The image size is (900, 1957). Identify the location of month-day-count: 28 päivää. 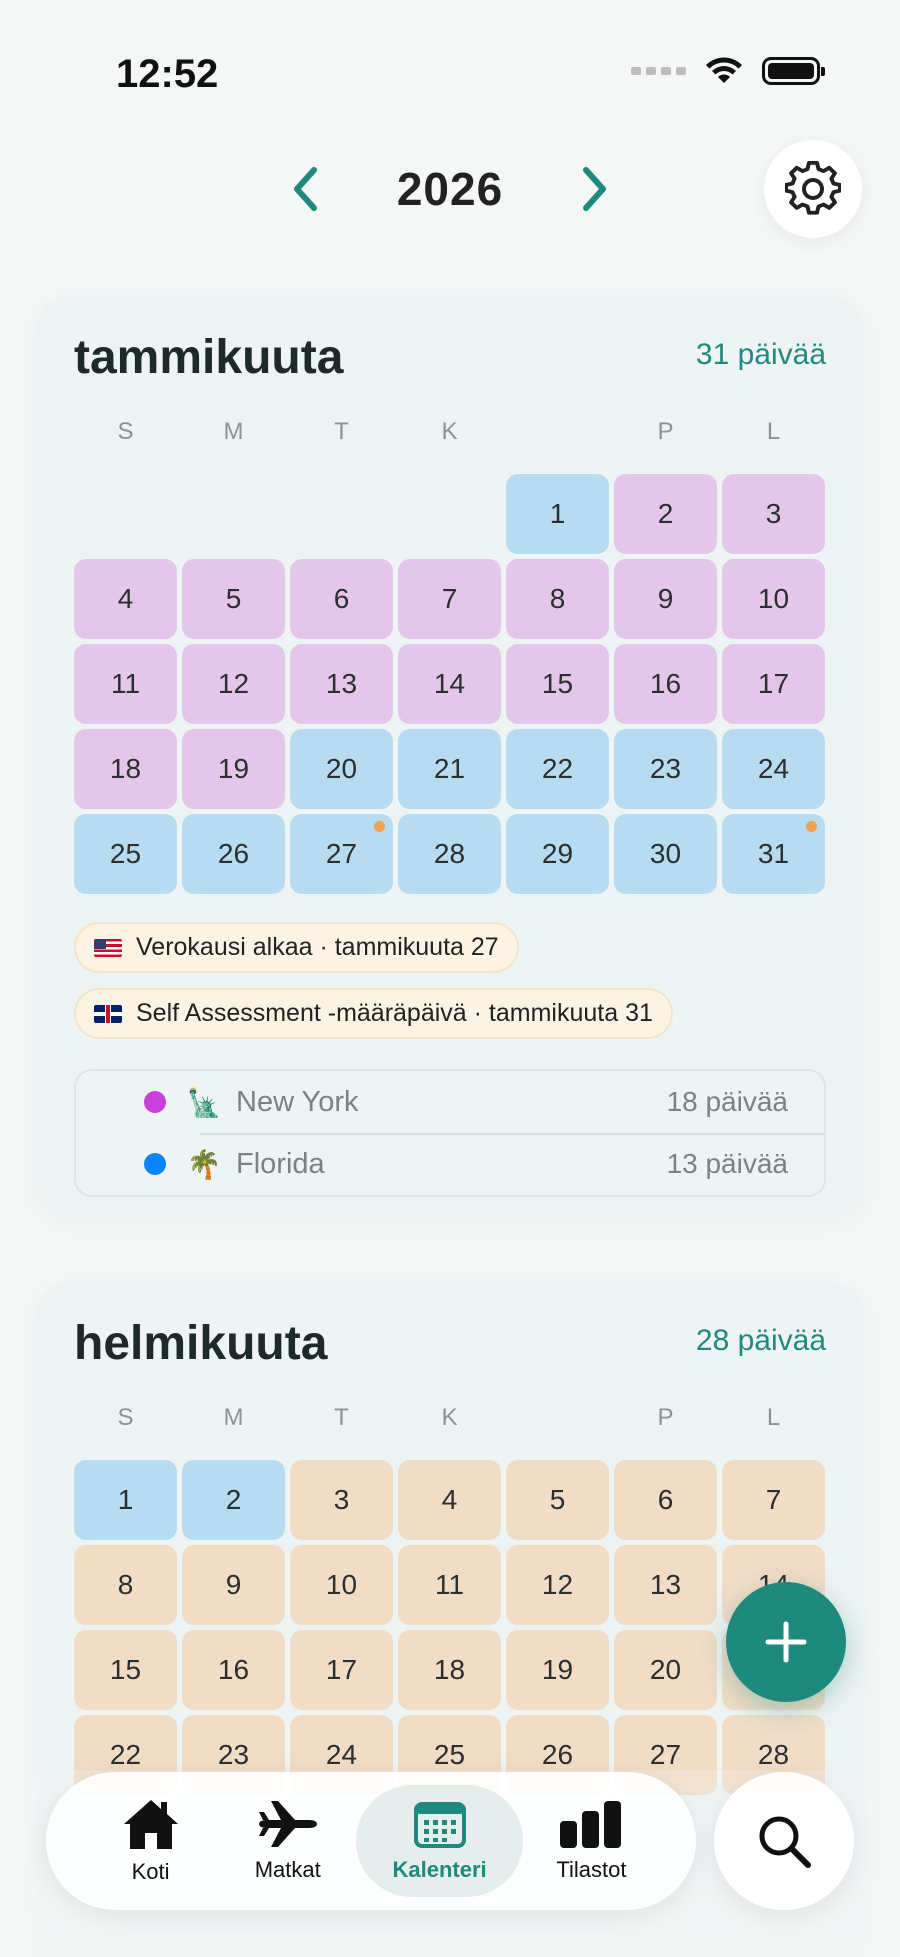
(760, 1340).